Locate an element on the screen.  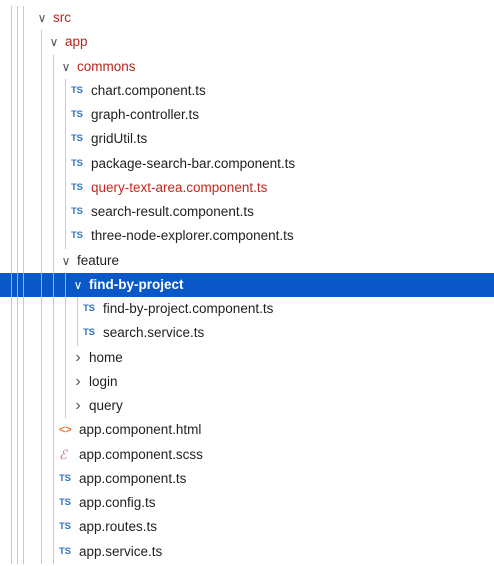
file-label: app.config.ts is located at coordinates (117, 502).